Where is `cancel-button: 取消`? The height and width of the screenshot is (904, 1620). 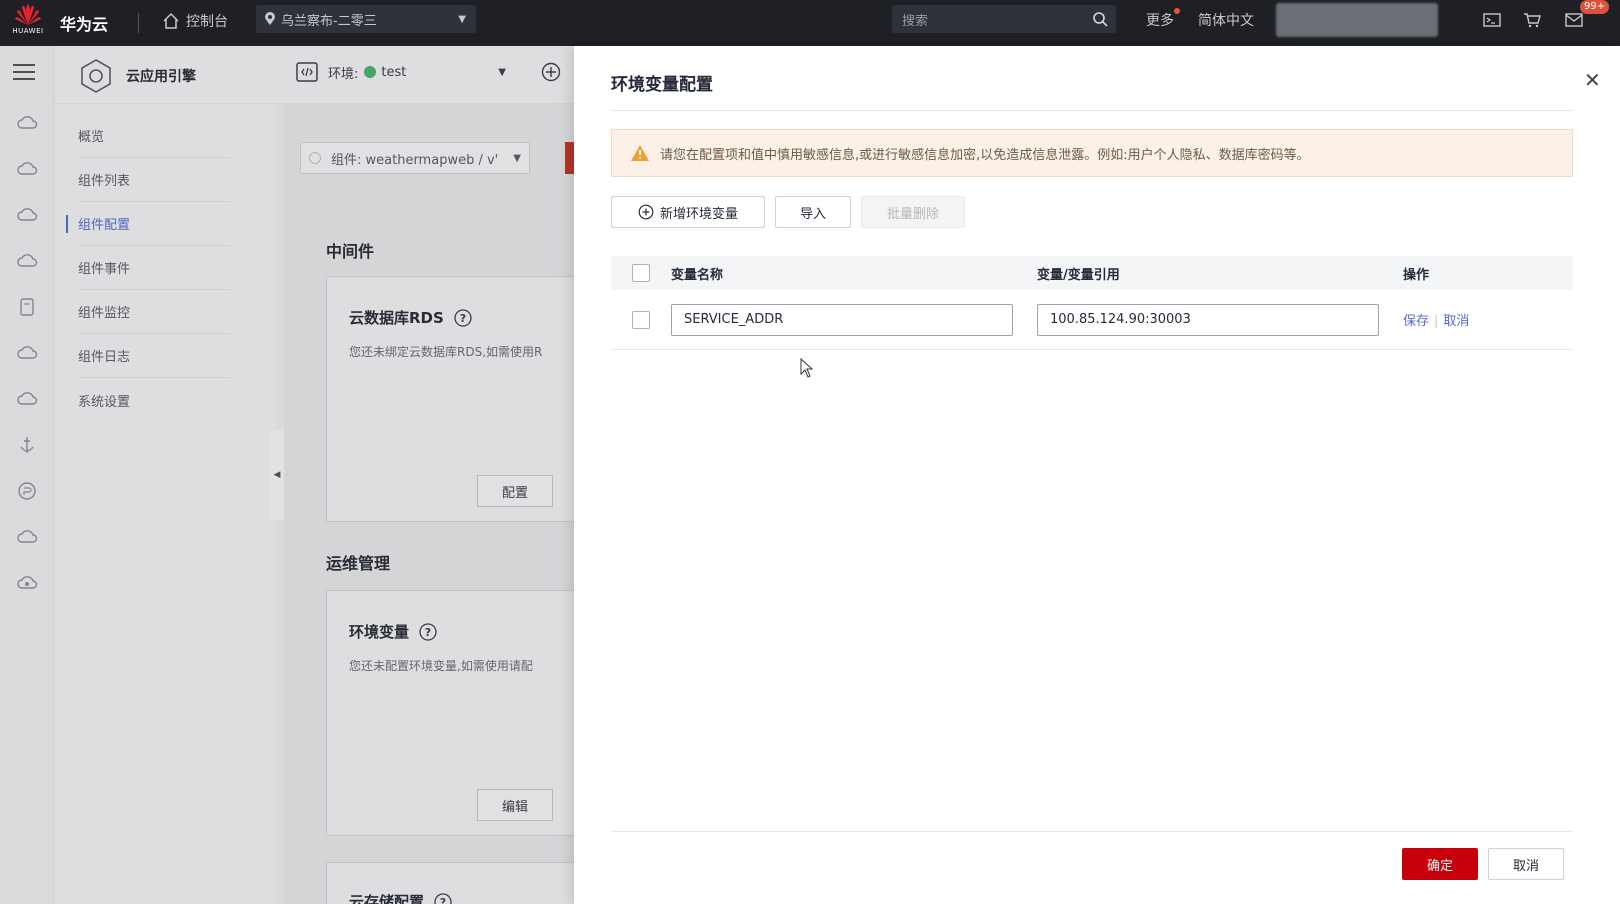
cancel-button: 取消 is located at coordinates (1526, 864).